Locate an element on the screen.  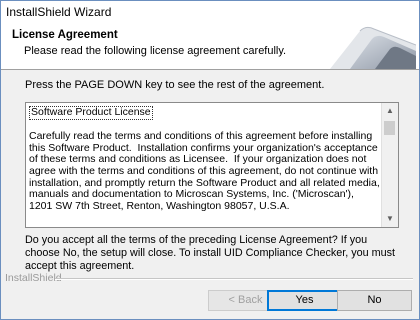
license-heading: Software Product License is located at coordinates (91, 113).